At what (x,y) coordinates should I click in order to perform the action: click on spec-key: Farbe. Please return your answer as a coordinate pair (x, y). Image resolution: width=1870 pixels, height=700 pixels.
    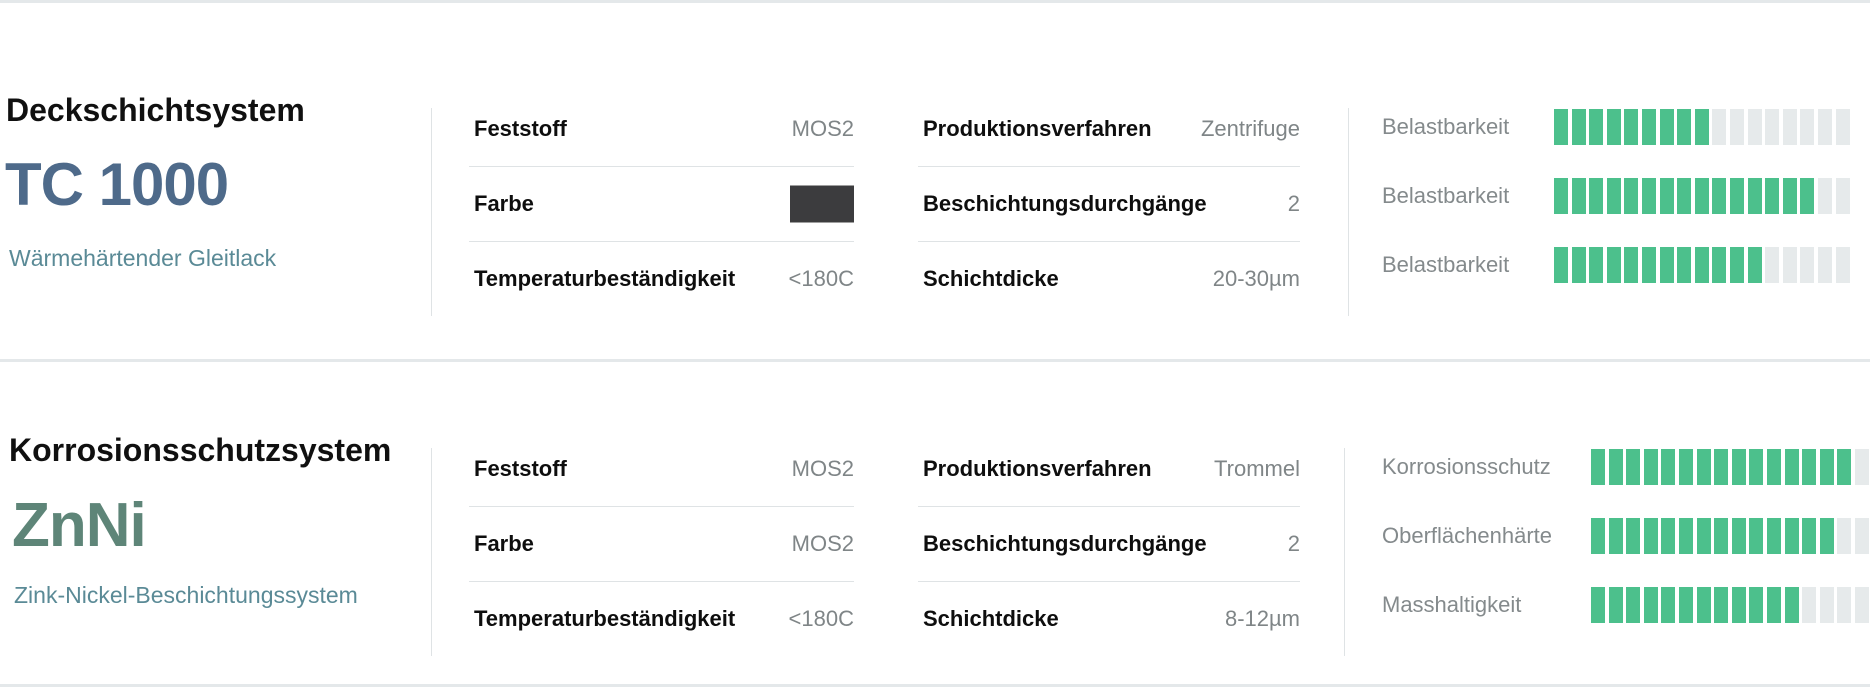
    Looking at the image, I should click on (504, 203).